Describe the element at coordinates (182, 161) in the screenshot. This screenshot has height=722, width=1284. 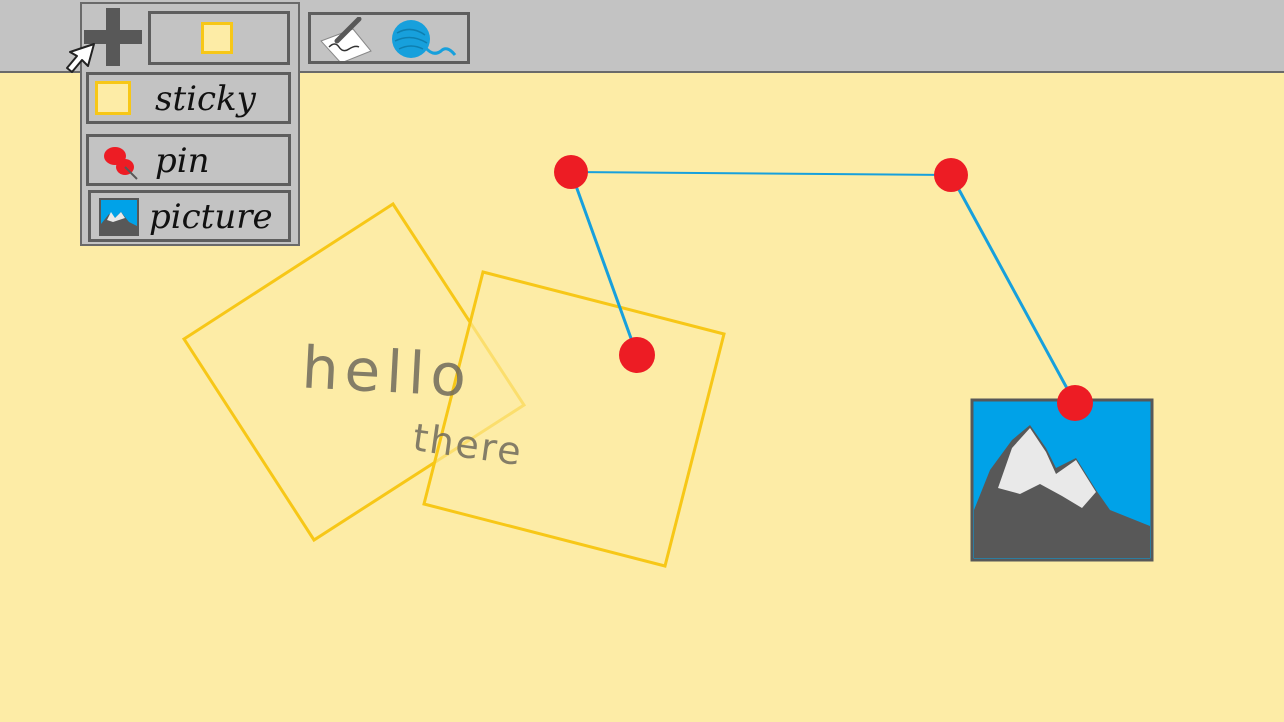
I see `menu-item-label: pin` at that location.